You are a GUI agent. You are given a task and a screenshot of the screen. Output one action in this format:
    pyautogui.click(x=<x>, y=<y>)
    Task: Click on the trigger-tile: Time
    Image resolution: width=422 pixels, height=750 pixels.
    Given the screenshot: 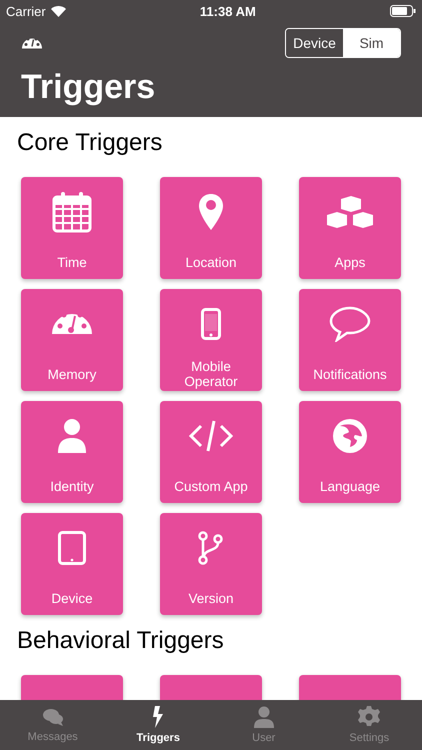 What is the action you would take?
    pyautogui.click(x=72, y=228)
    